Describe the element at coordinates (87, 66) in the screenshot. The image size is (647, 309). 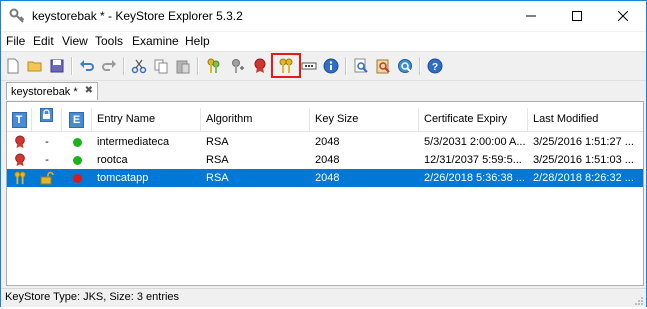
I see `undo-icon` at that location.